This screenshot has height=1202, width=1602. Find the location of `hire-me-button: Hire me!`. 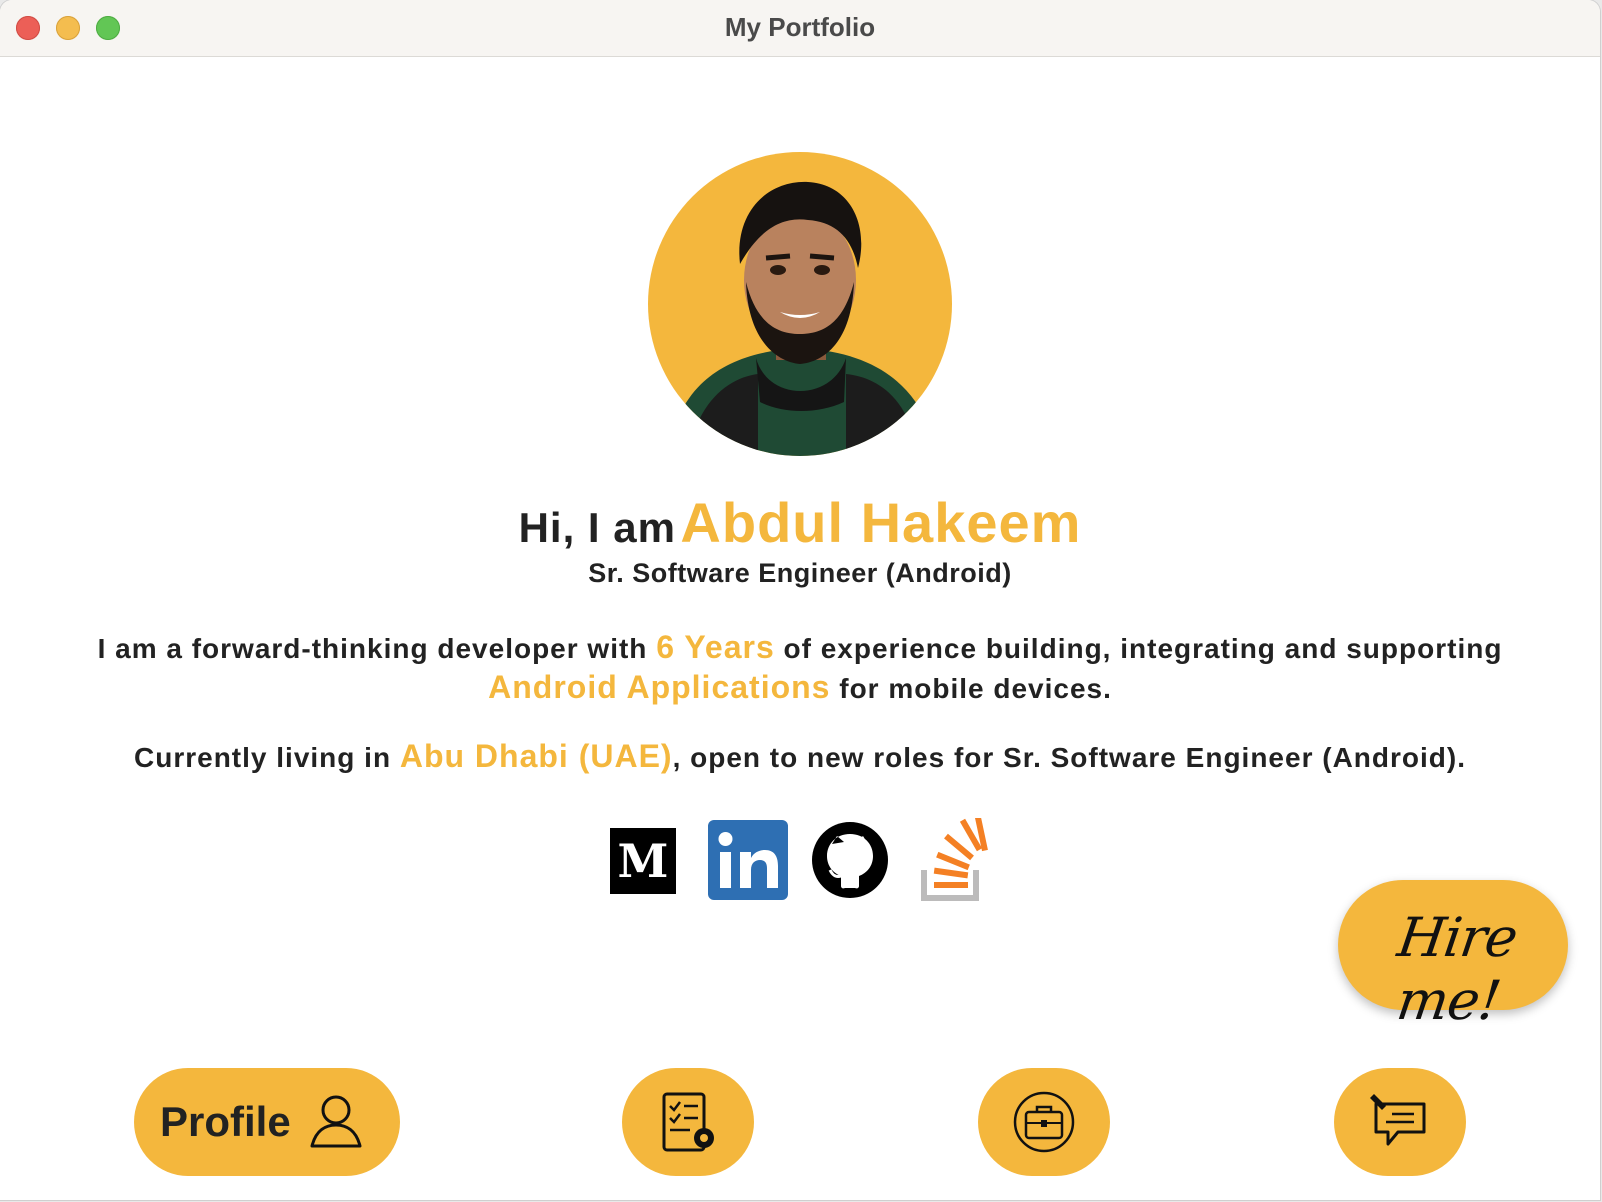

hire-me-button: Hire me! is located at coordinates (1453, 956).